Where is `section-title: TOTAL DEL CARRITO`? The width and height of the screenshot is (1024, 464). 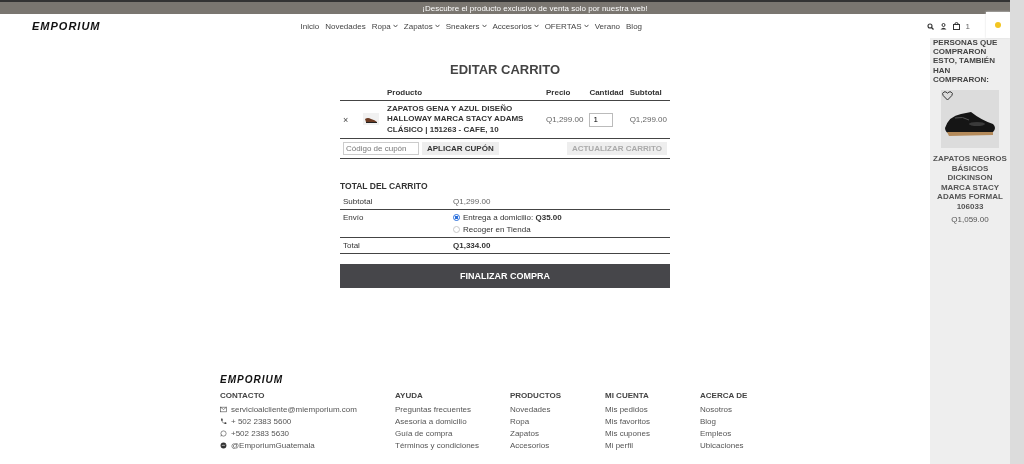 section-title: TOTAL DEL CARRITO is located at coordinates (384, 186).